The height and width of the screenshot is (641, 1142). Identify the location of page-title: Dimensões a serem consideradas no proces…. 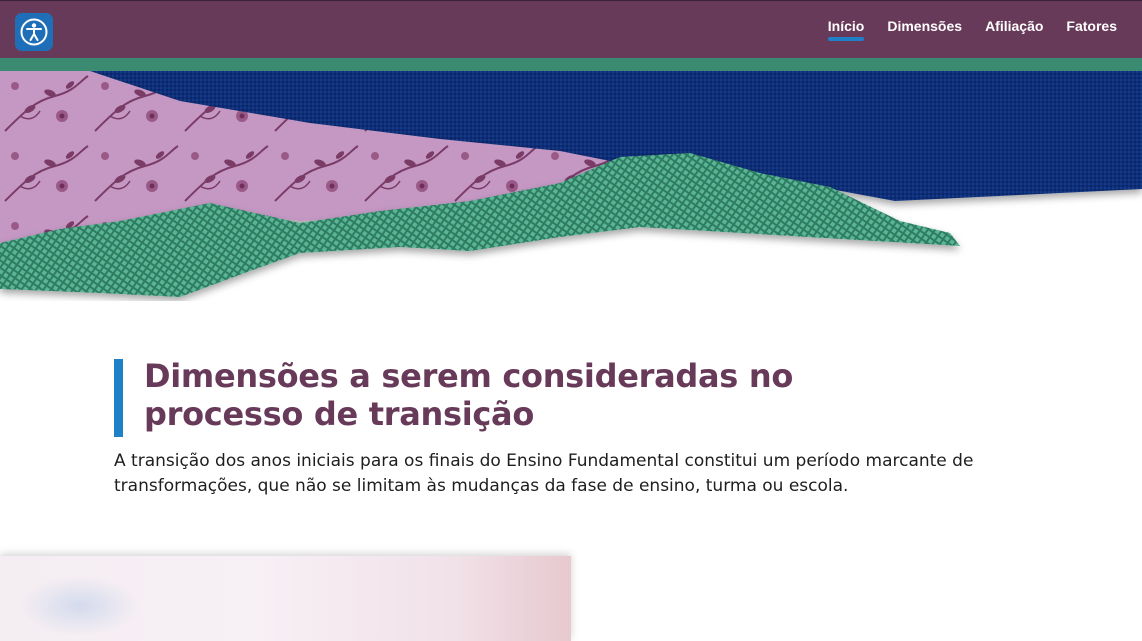
(469, 395).